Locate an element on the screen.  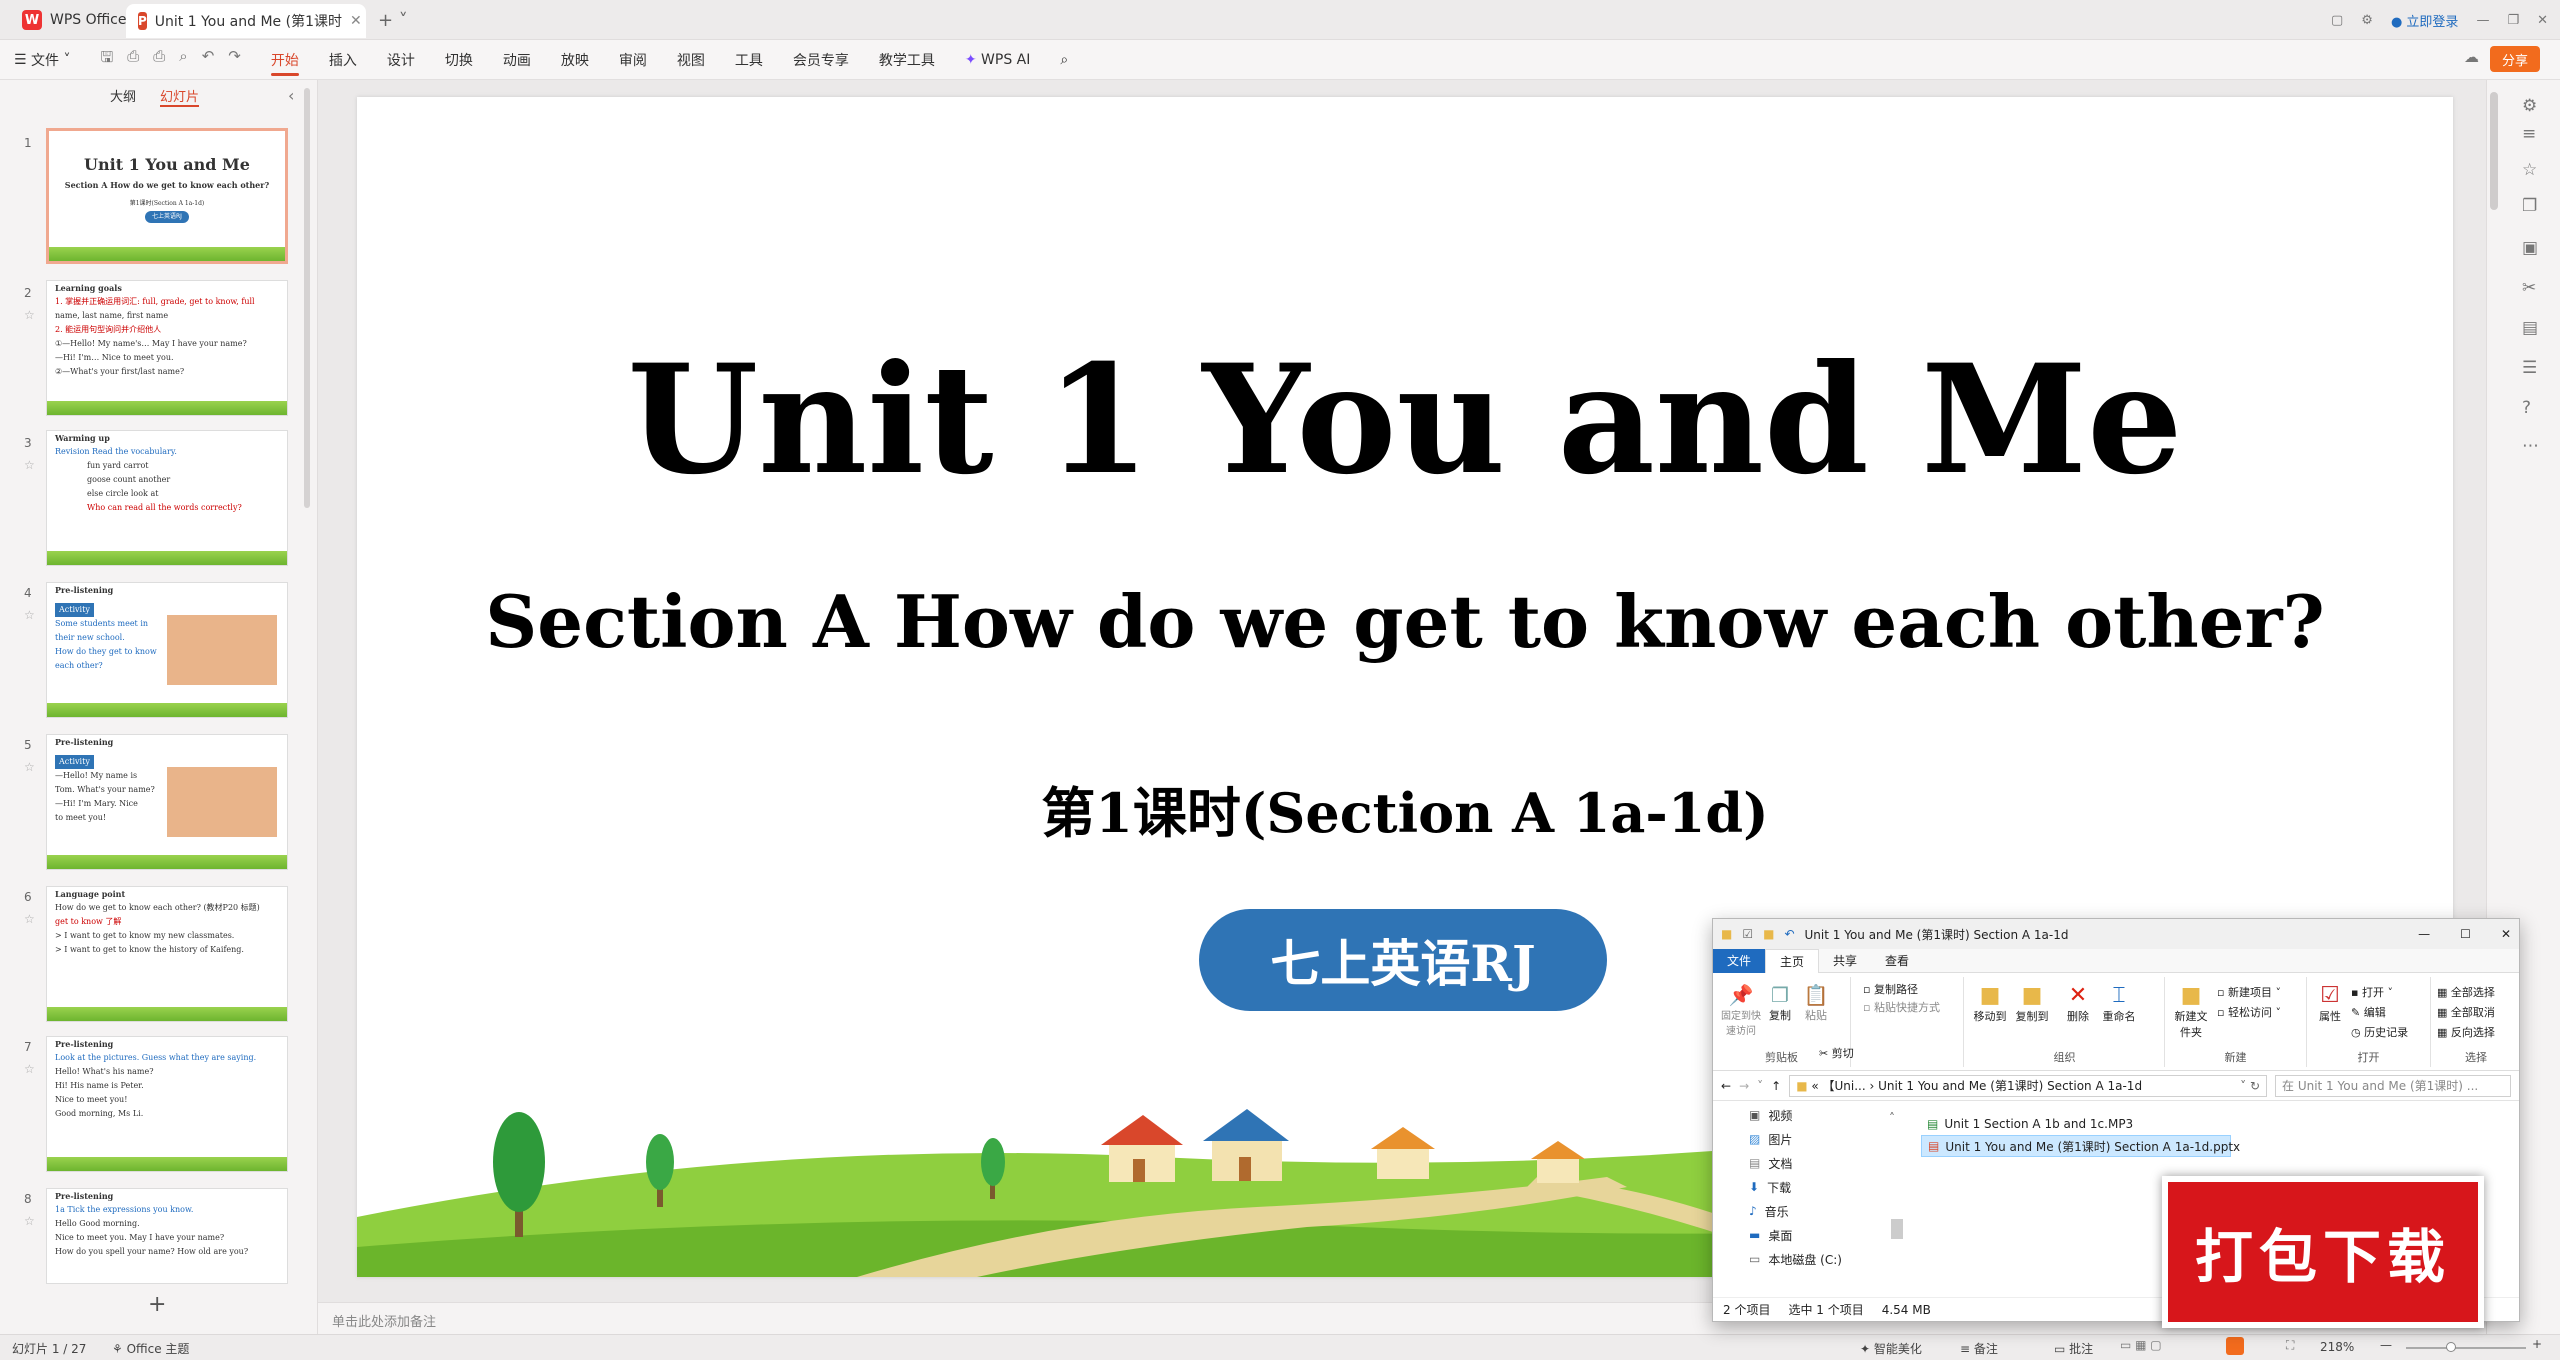
menu-view: 视图 is located at coordinates (691, 60).